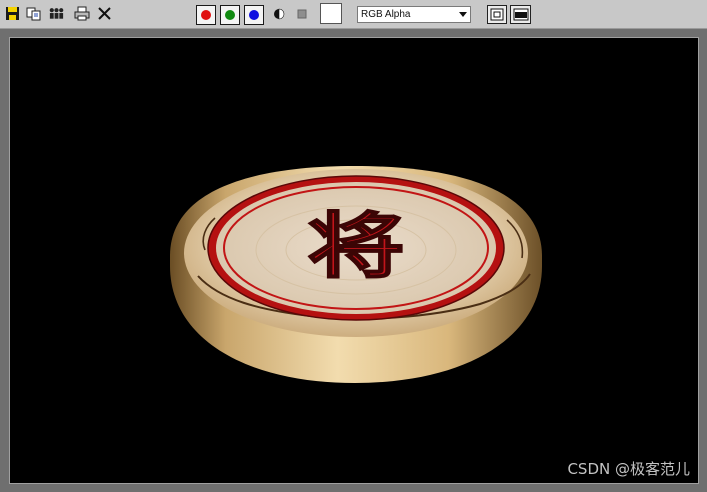  I want to click on blue-channel-button, so click(254, 15).